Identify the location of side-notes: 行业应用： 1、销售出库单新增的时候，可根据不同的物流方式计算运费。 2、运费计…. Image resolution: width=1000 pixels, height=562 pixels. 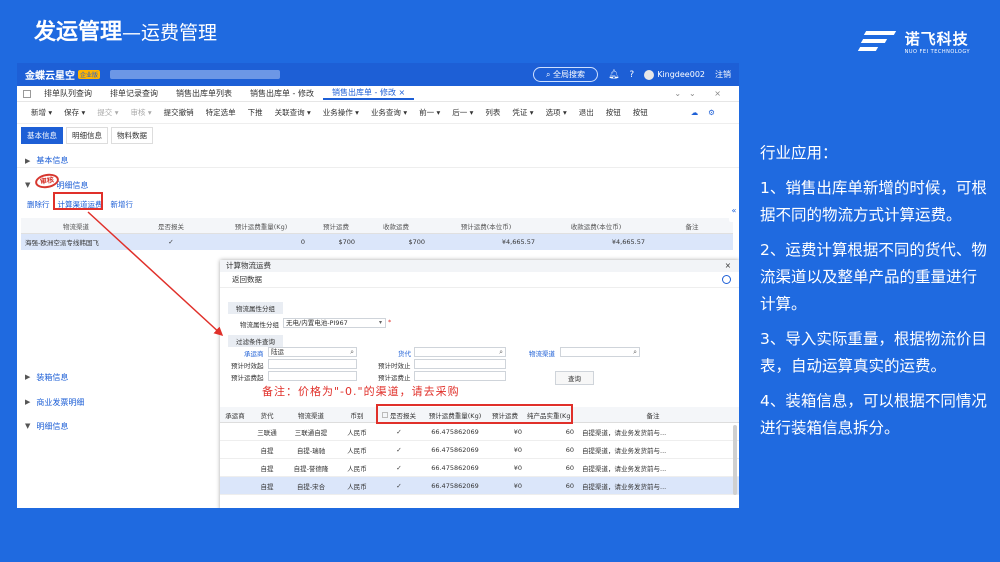
(875, 295).